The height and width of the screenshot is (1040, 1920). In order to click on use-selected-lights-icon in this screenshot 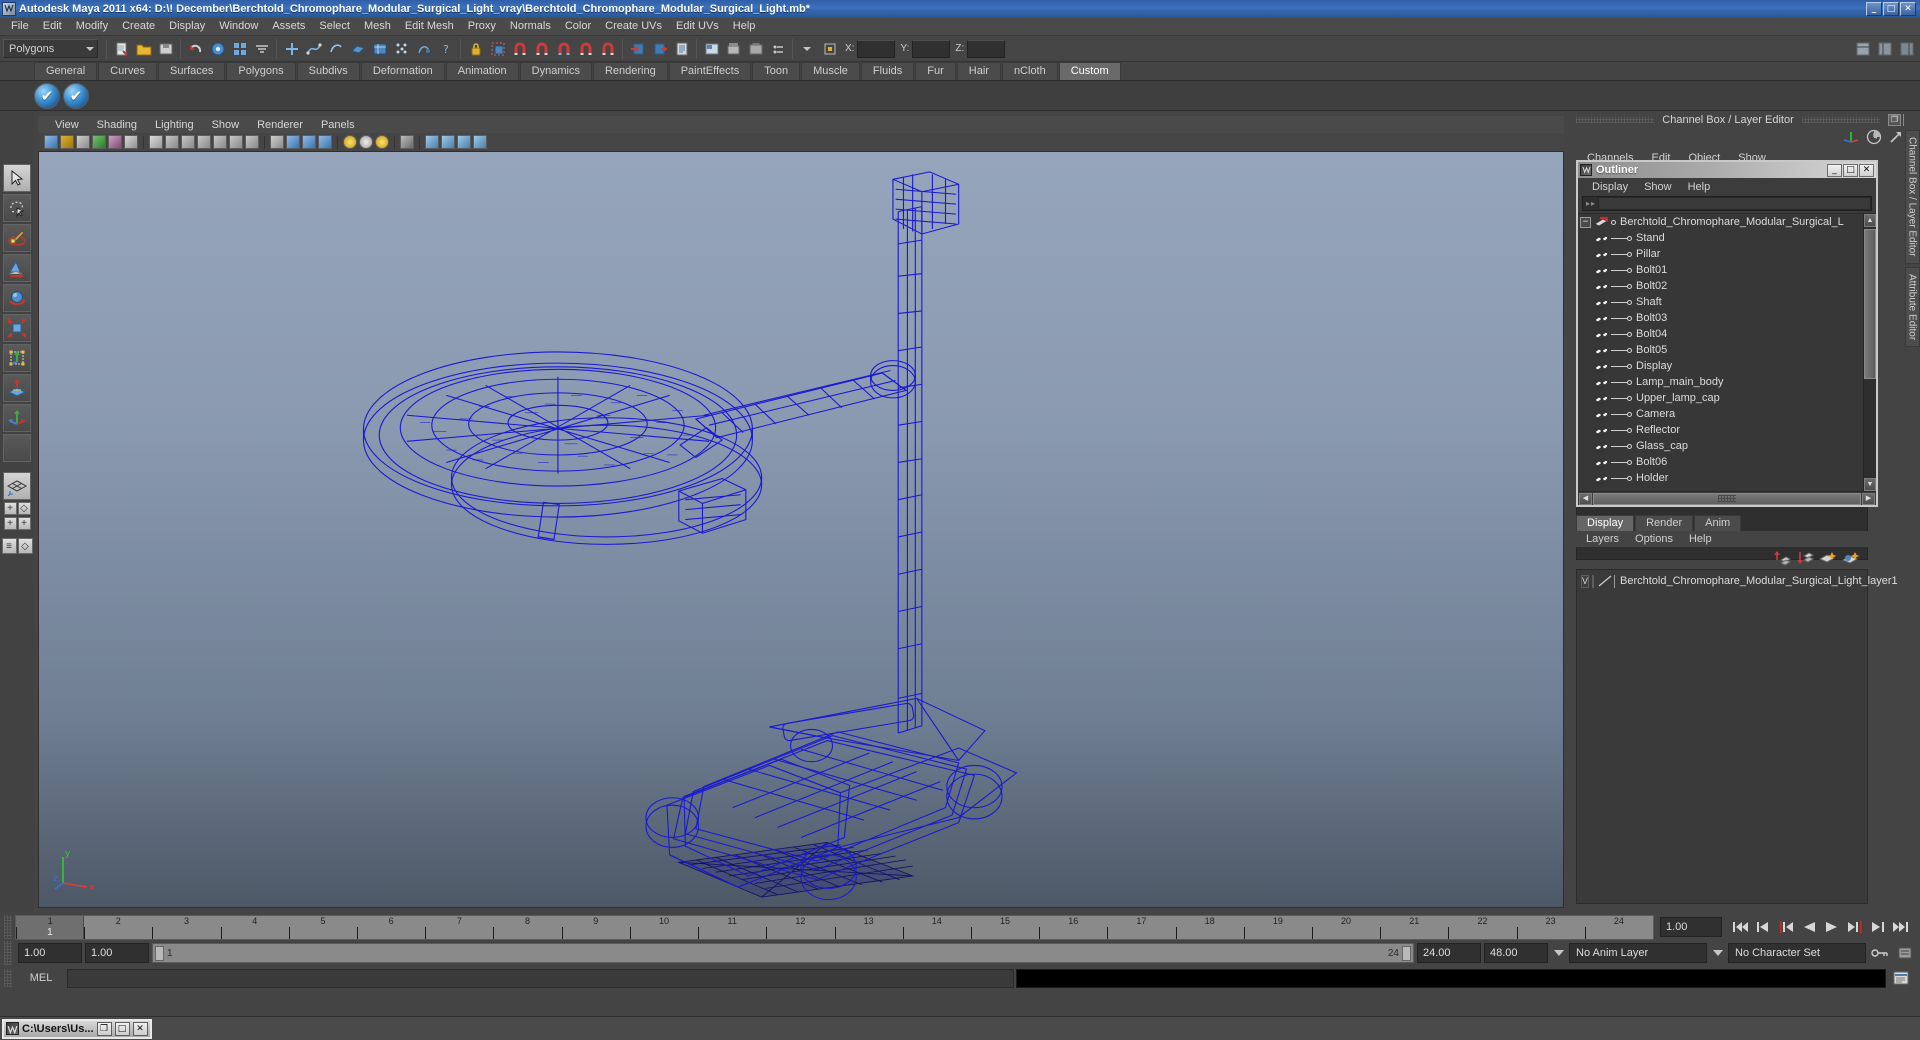, I will do `click(382, 142)`.